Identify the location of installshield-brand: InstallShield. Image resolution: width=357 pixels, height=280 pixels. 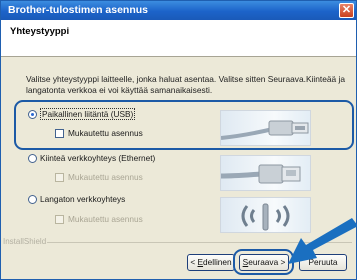
(25, 241).